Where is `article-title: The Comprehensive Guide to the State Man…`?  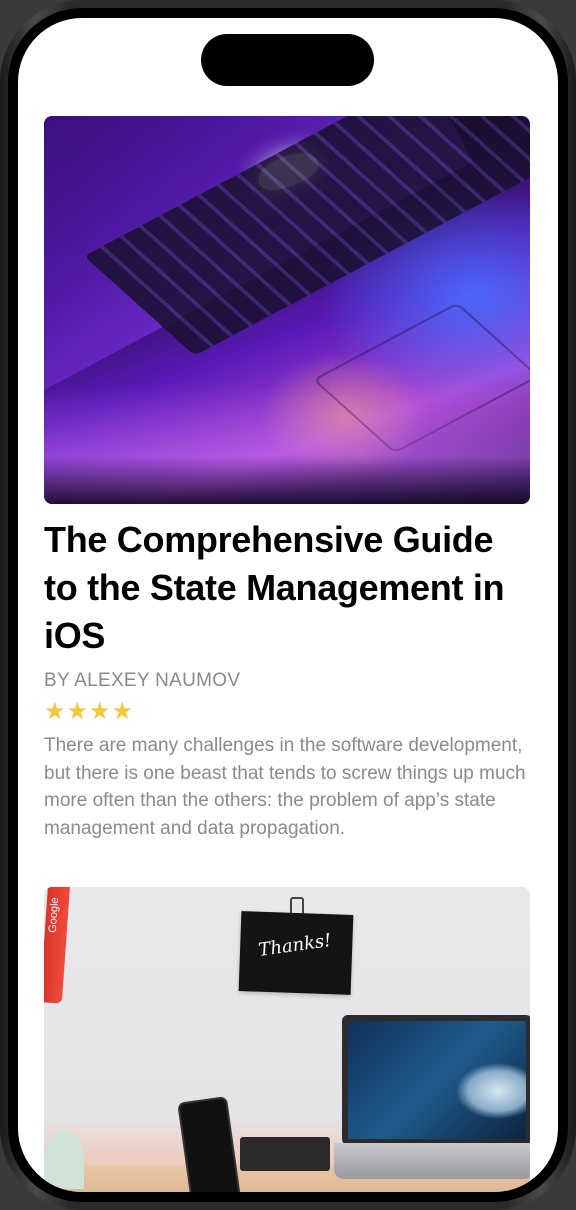 article-title: The Comprehensive Guide to the State Man… is located at coordinates (287, 588).